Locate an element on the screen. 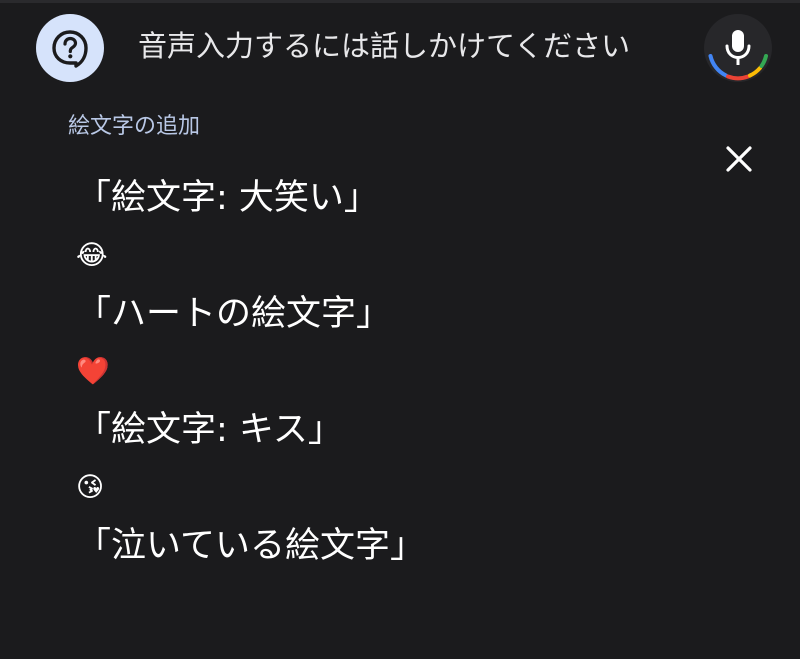 The image size is (800, 659). microphone-icon is located at coordinates (738, 47).